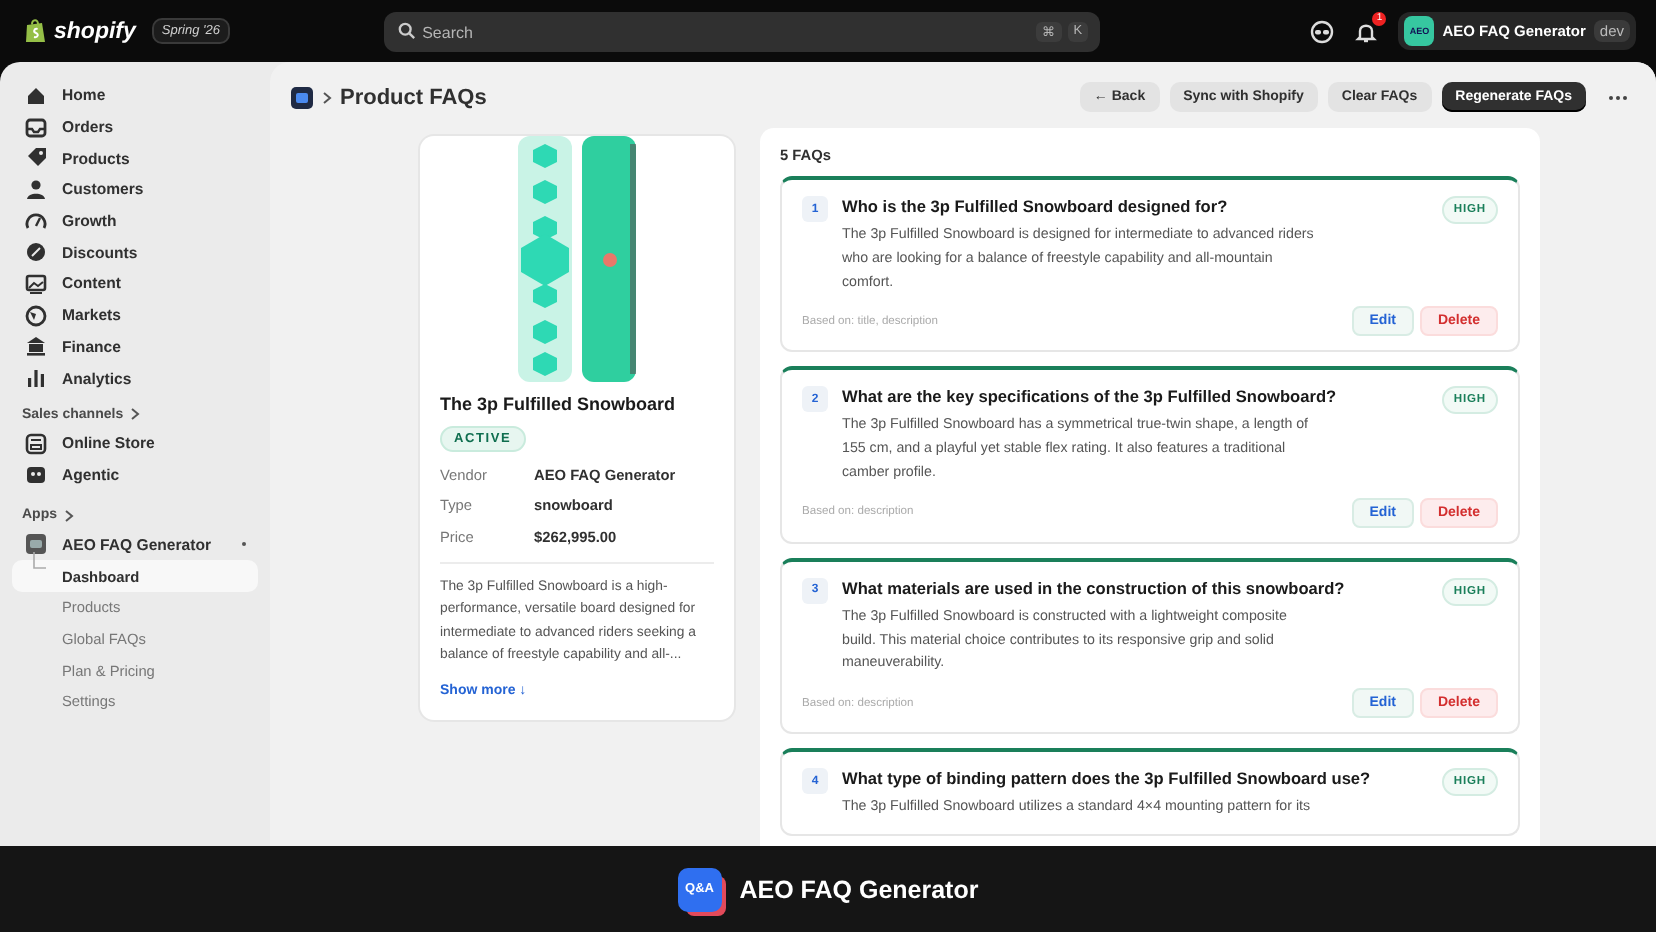 The width and height of the screenshot is (1656, 932). Describe the element at coordinates (36, 189) in the screenshot. I see `person-icon` at that location.